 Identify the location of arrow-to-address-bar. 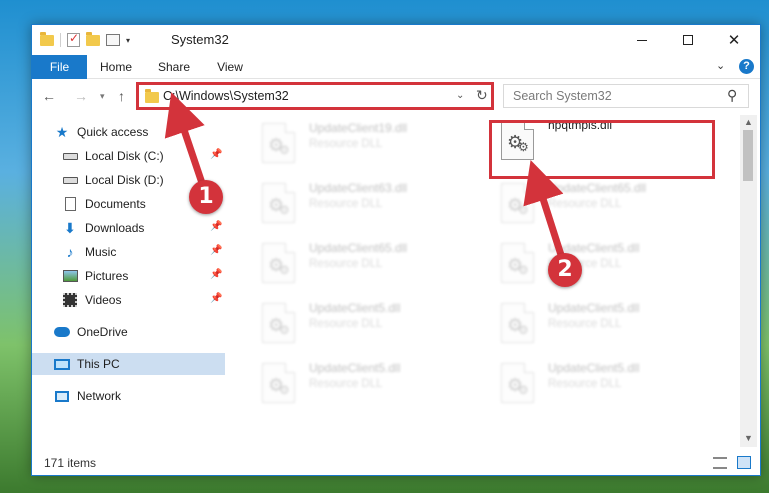
(185, 140).